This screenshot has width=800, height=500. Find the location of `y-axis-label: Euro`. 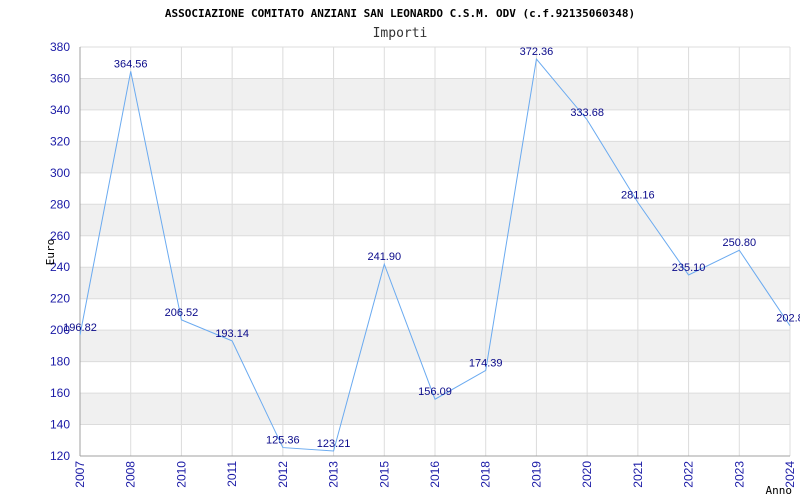

y-axis-label: Euro is located at coordinates (50, 252).